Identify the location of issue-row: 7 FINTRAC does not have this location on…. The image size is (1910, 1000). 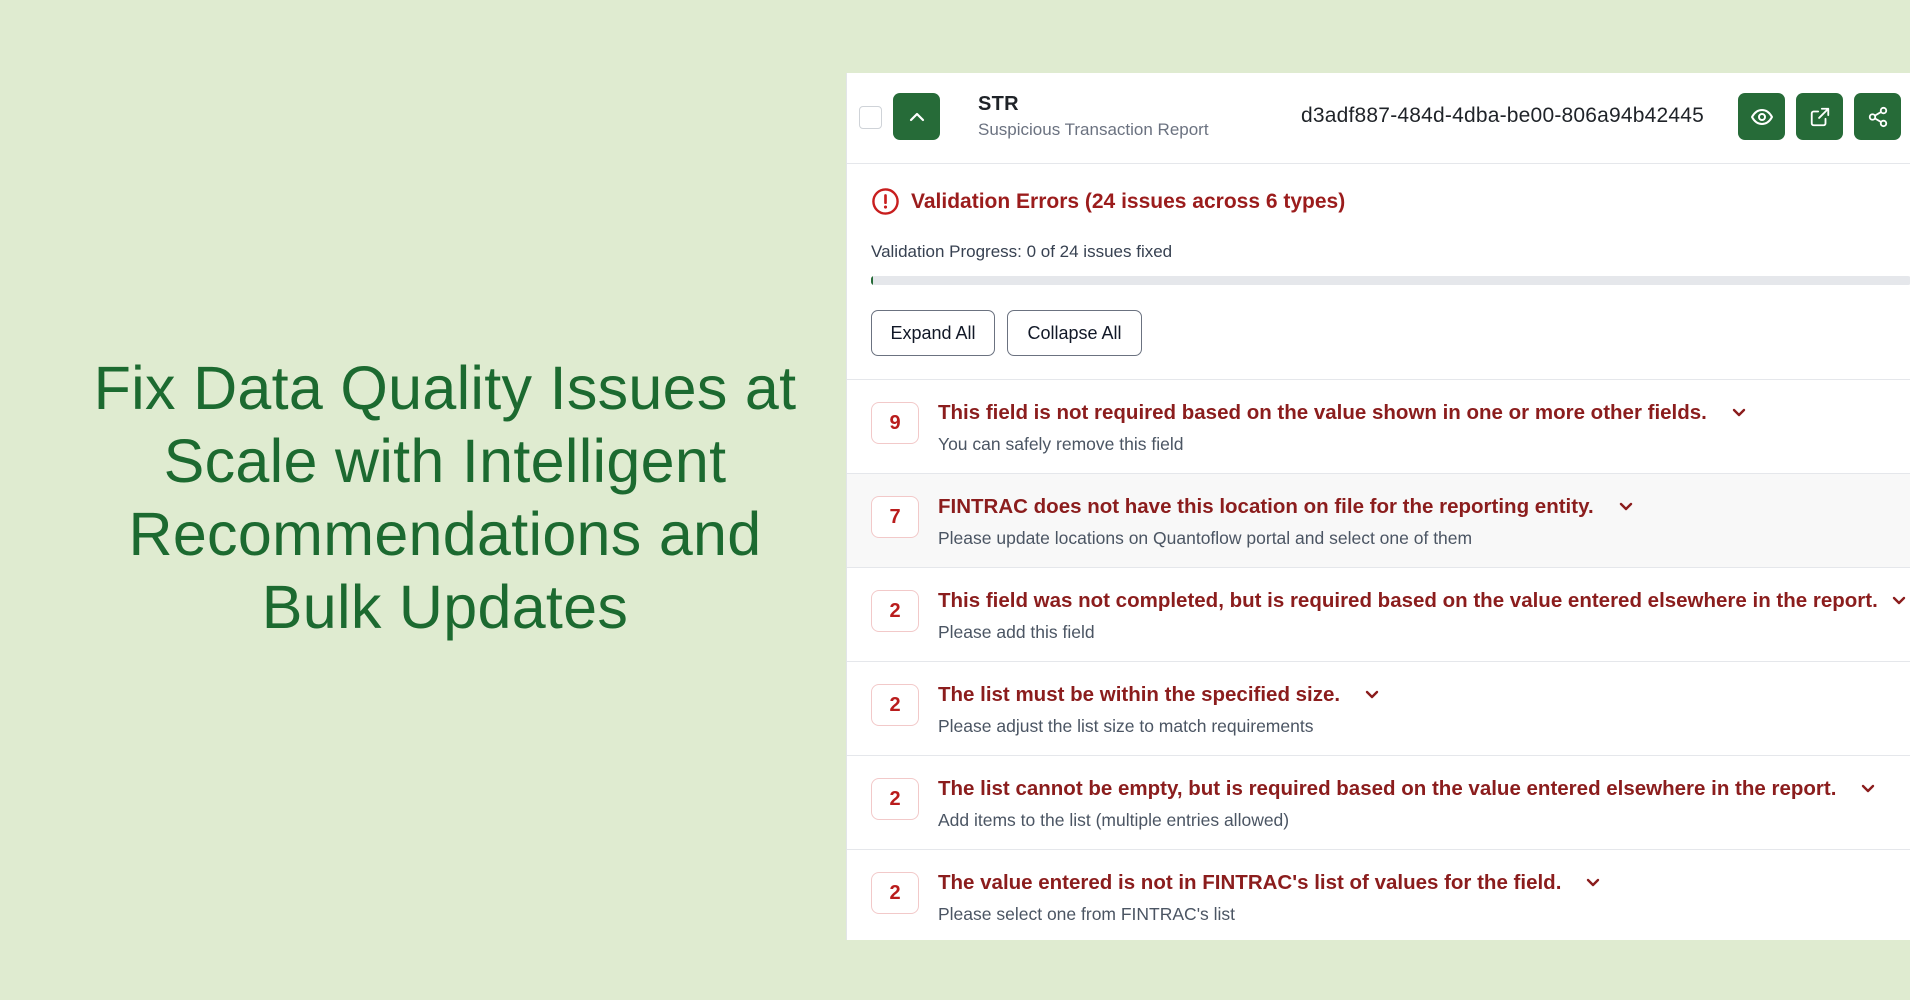
(1378, 520).